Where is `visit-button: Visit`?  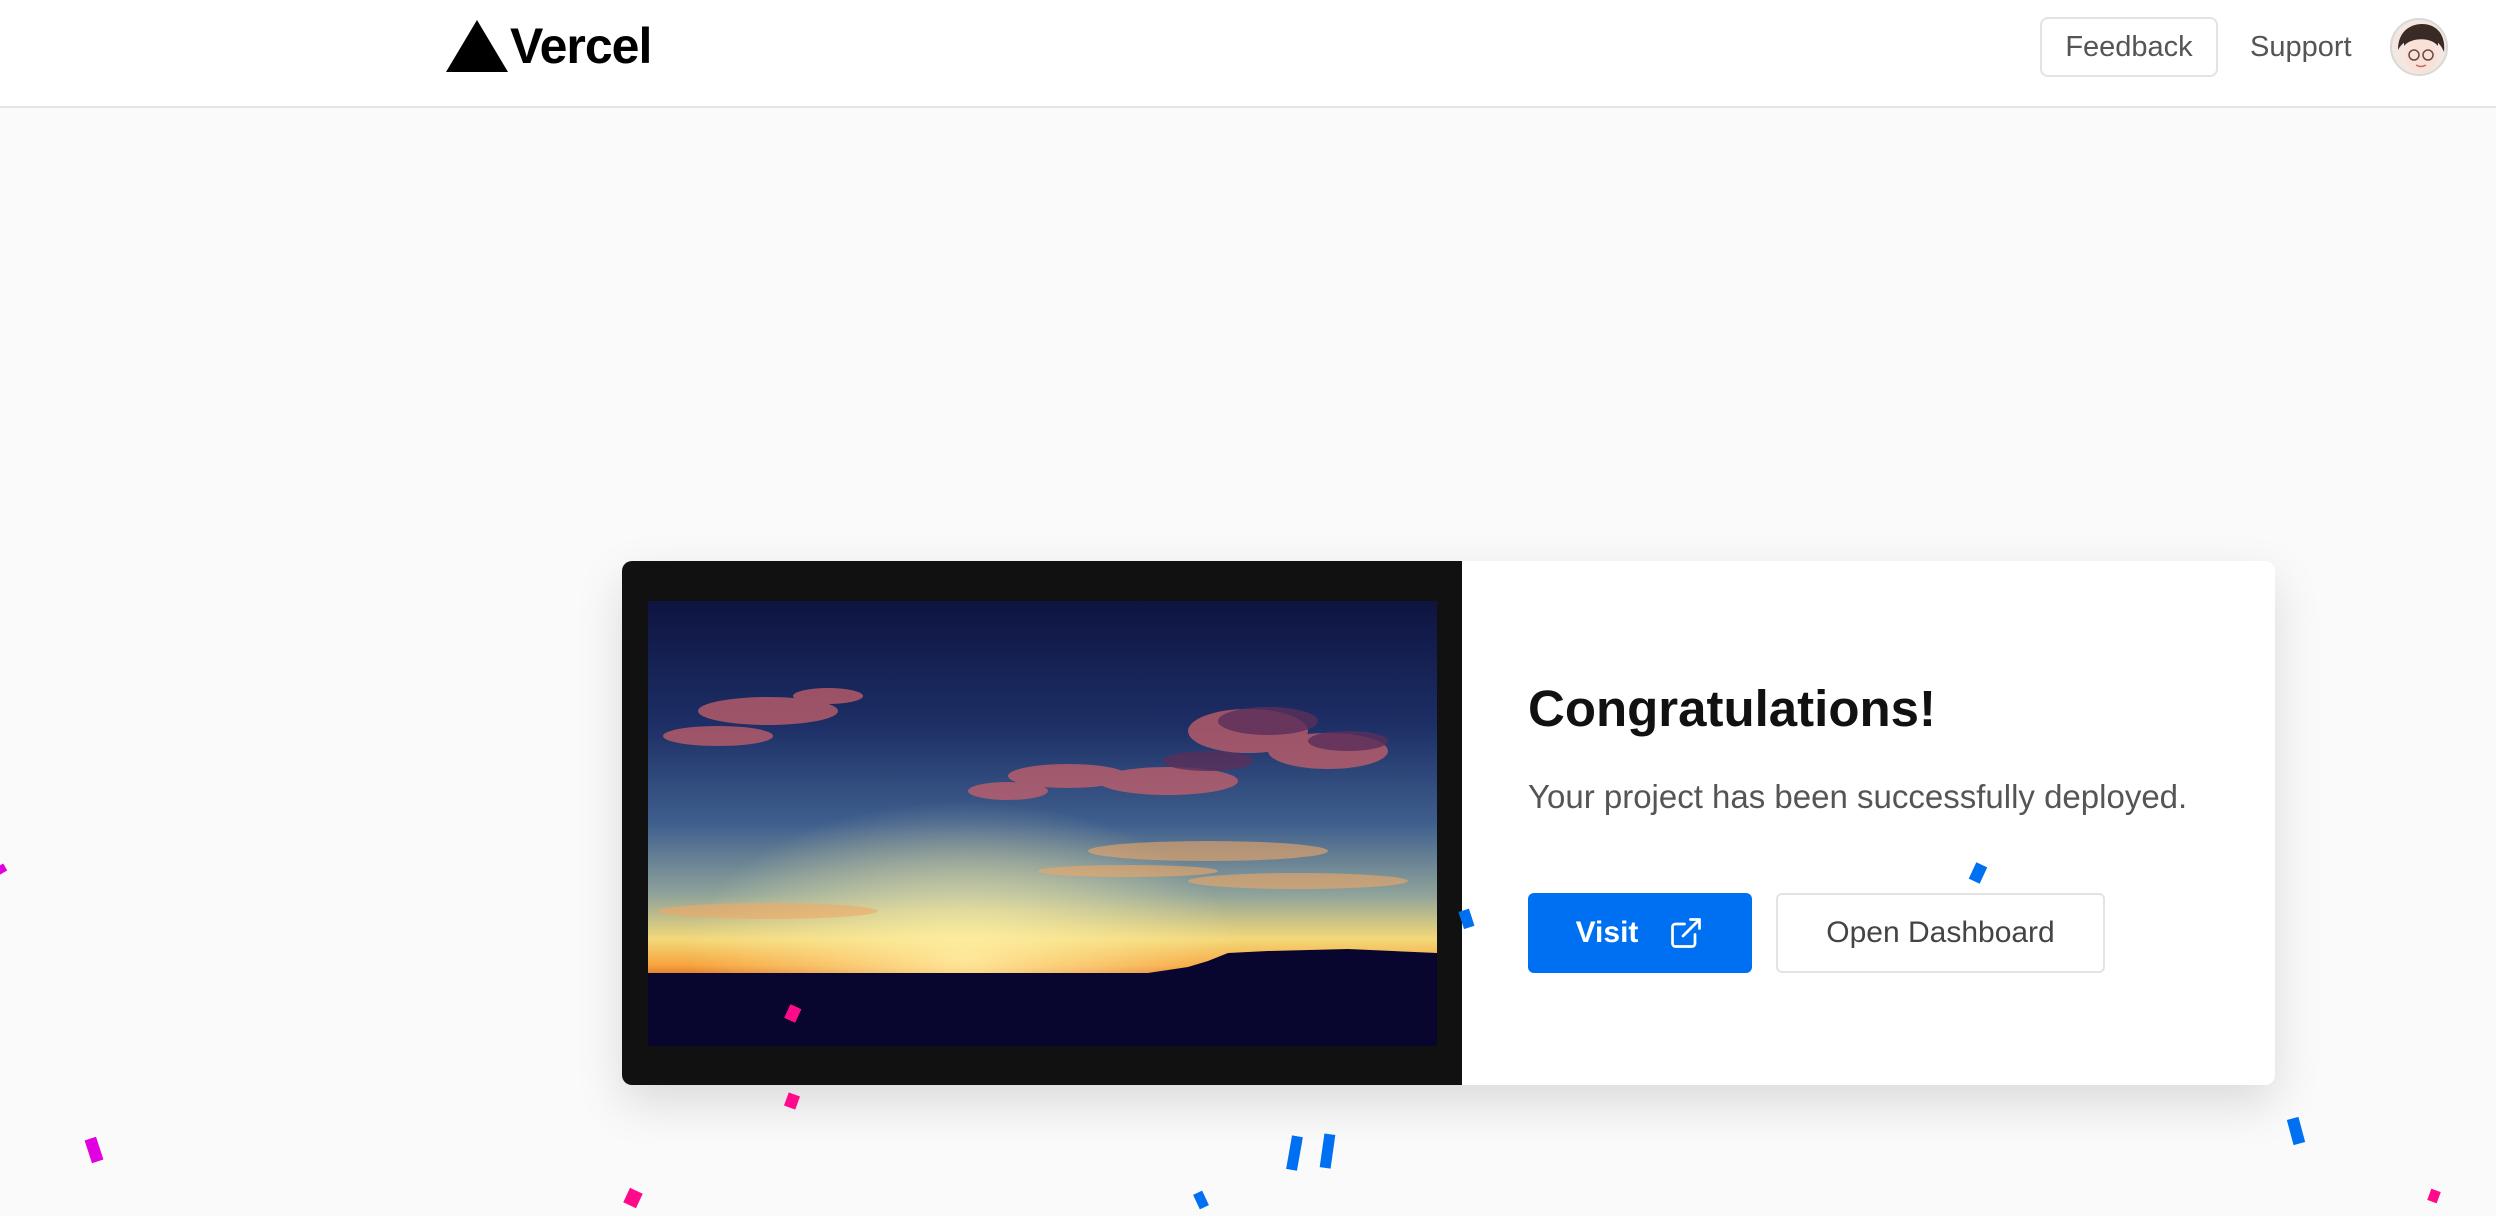
visit-button: Visit is located at coordinates (1640, 933).